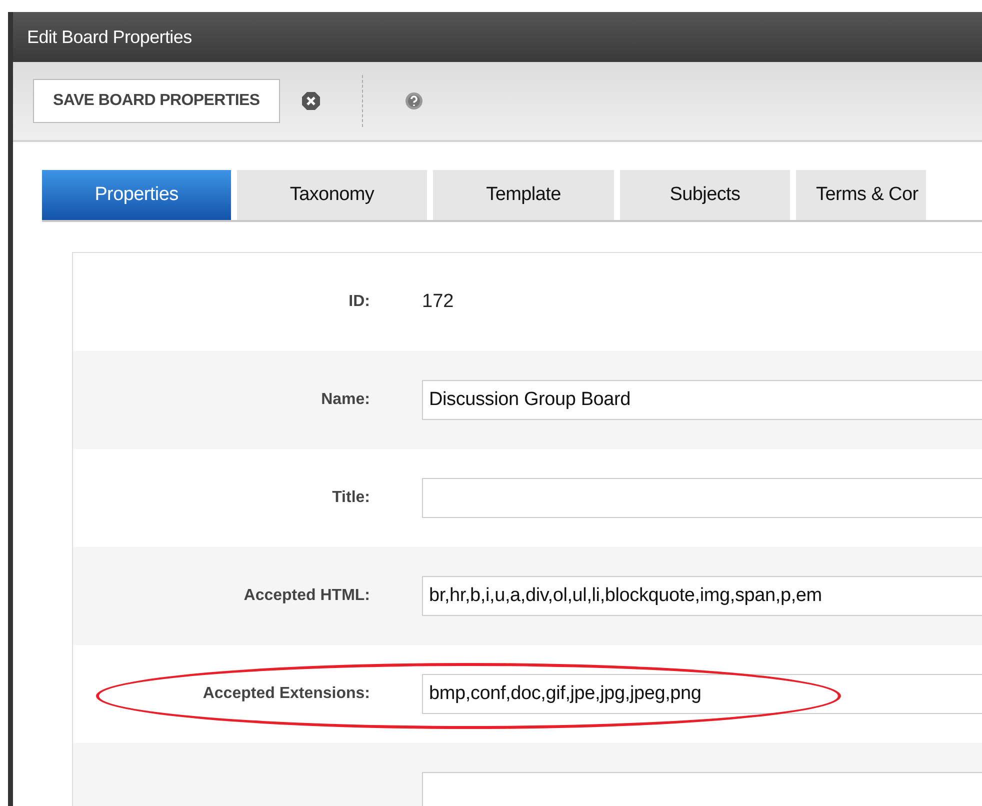  I want to click on help-icon, so click(413, 101).